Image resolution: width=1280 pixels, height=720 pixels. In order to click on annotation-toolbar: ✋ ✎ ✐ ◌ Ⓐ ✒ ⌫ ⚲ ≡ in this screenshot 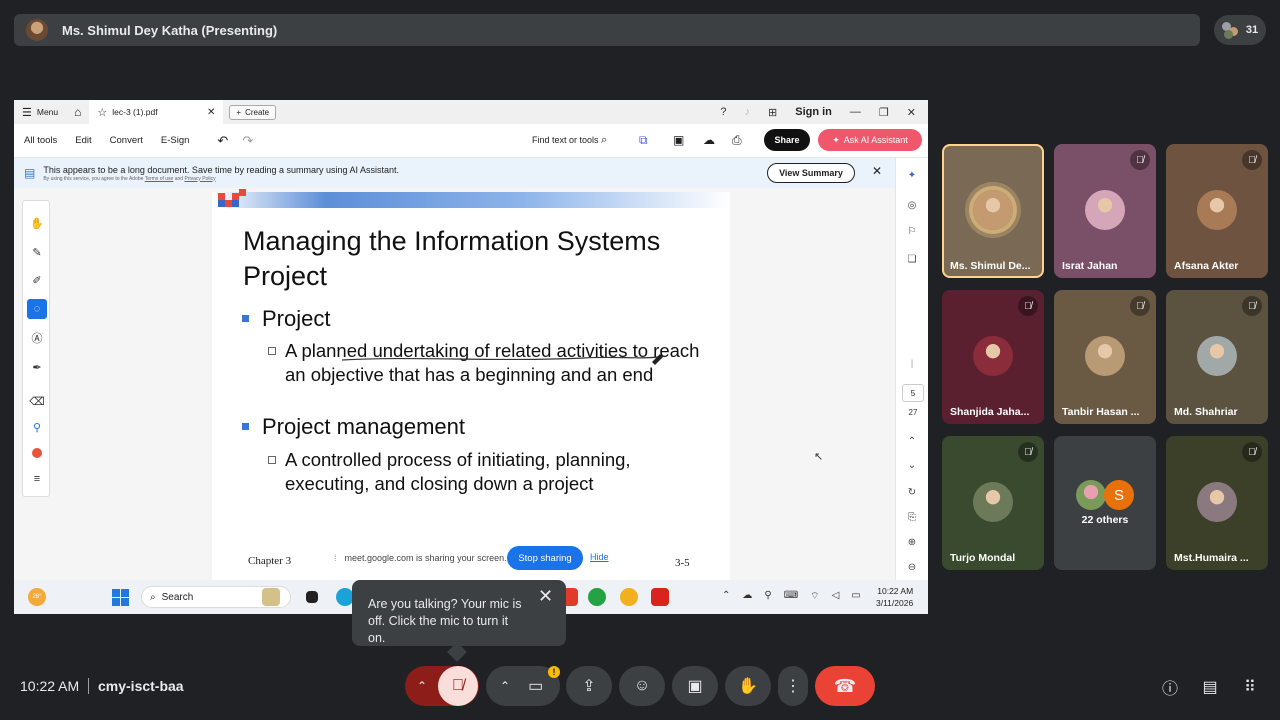, I will do `click(36, 348)`.